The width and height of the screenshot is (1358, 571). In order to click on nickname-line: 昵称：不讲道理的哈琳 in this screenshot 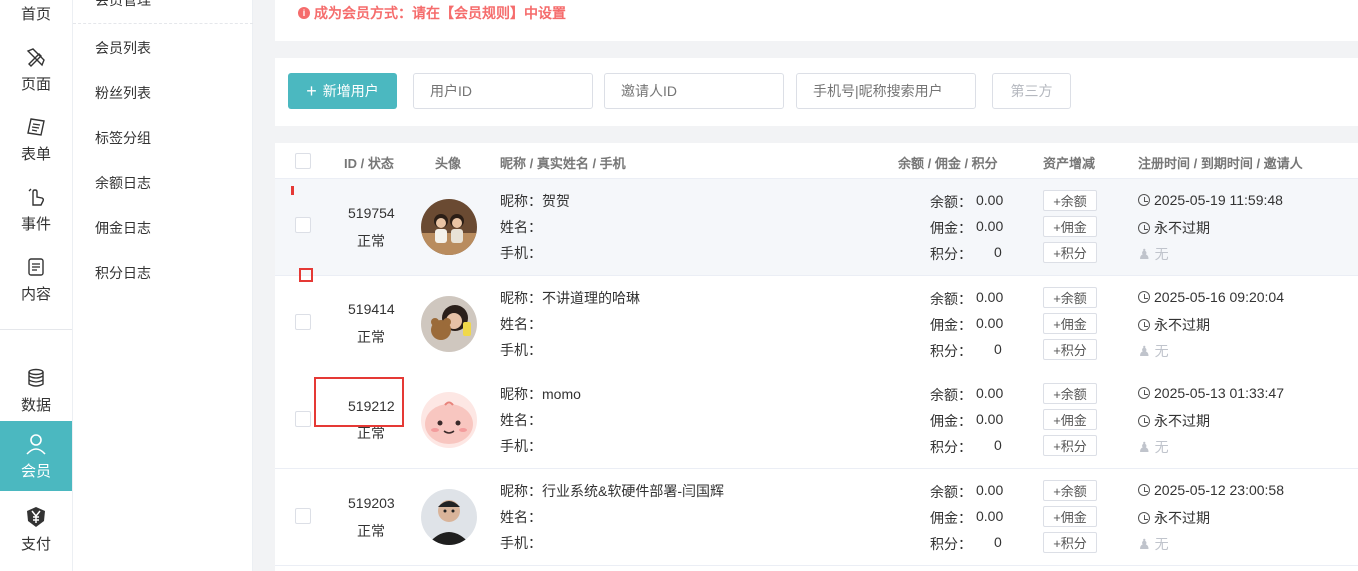, I will do `click(570, 298)`.